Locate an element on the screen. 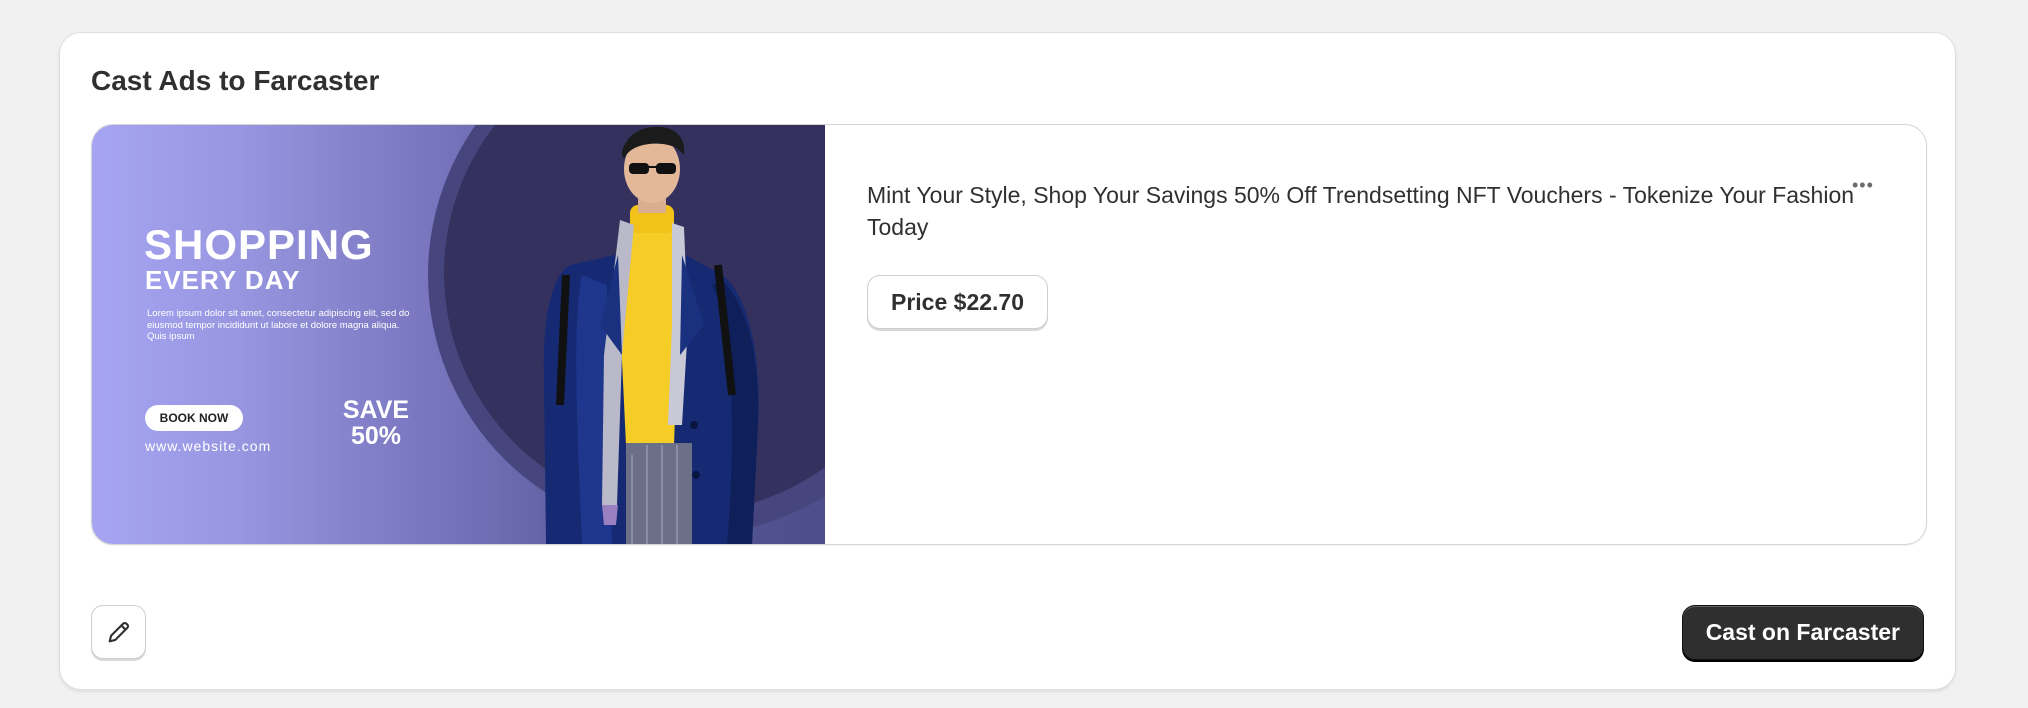  banner-save-text: SAVE 50% is located at coordinates (376, 423).